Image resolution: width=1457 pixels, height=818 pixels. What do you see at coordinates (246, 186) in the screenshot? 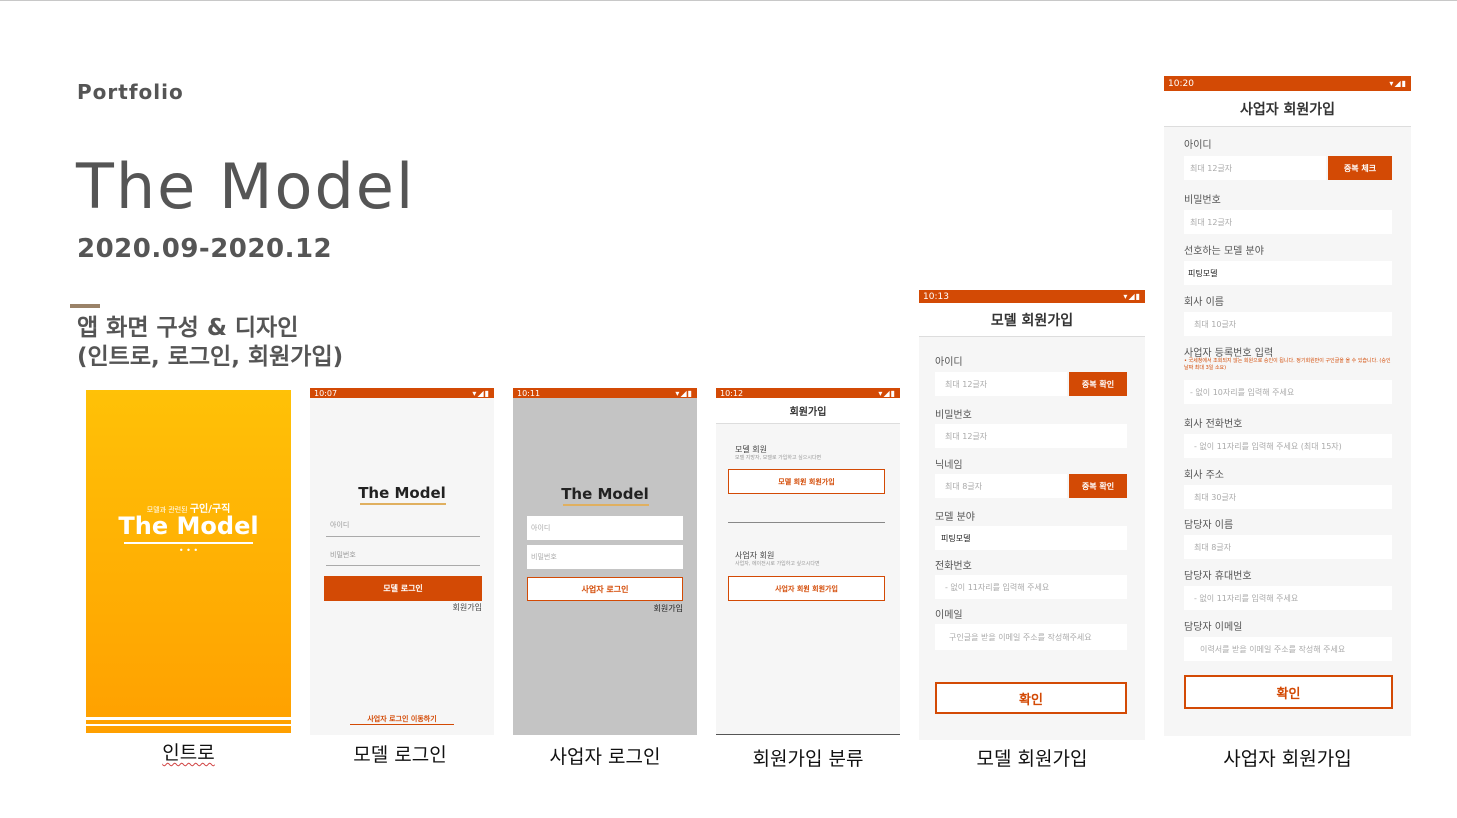
I see `project-title: The Model` at bounding box center [246, 186].